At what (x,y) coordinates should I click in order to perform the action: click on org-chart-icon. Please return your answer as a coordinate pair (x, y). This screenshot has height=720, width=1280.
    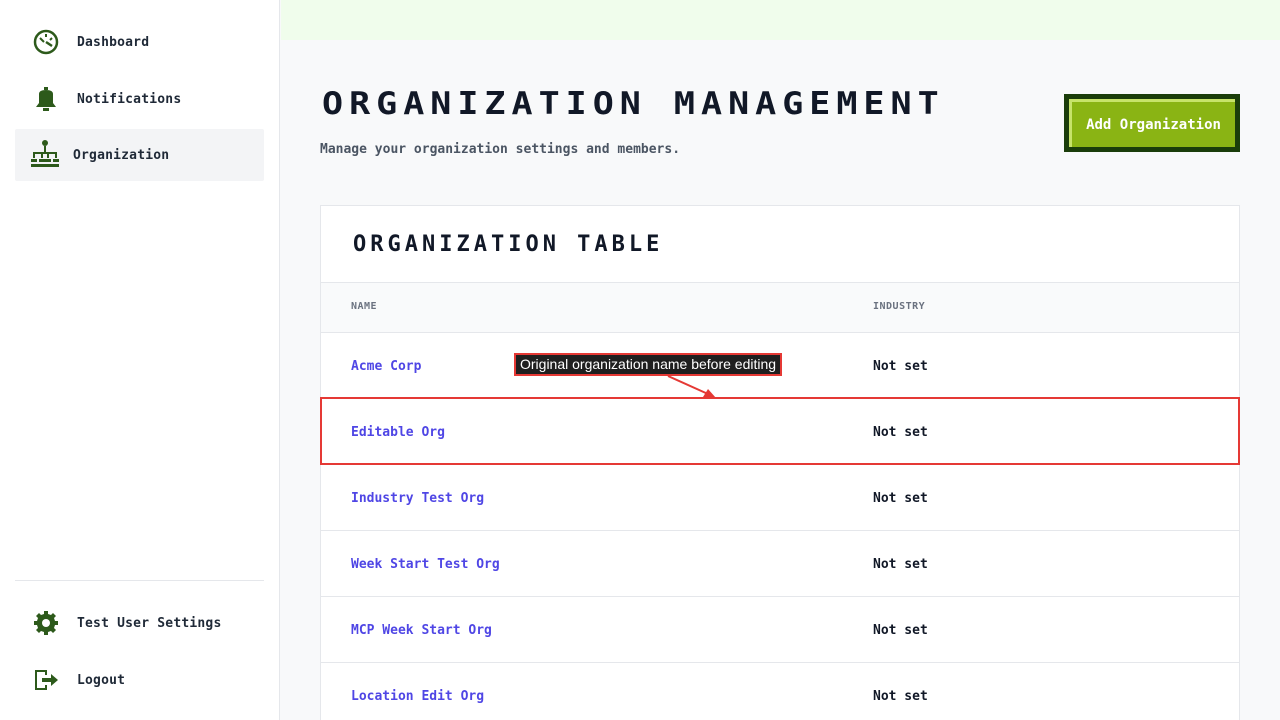
    Looking at the image, I should click on (45, 153).